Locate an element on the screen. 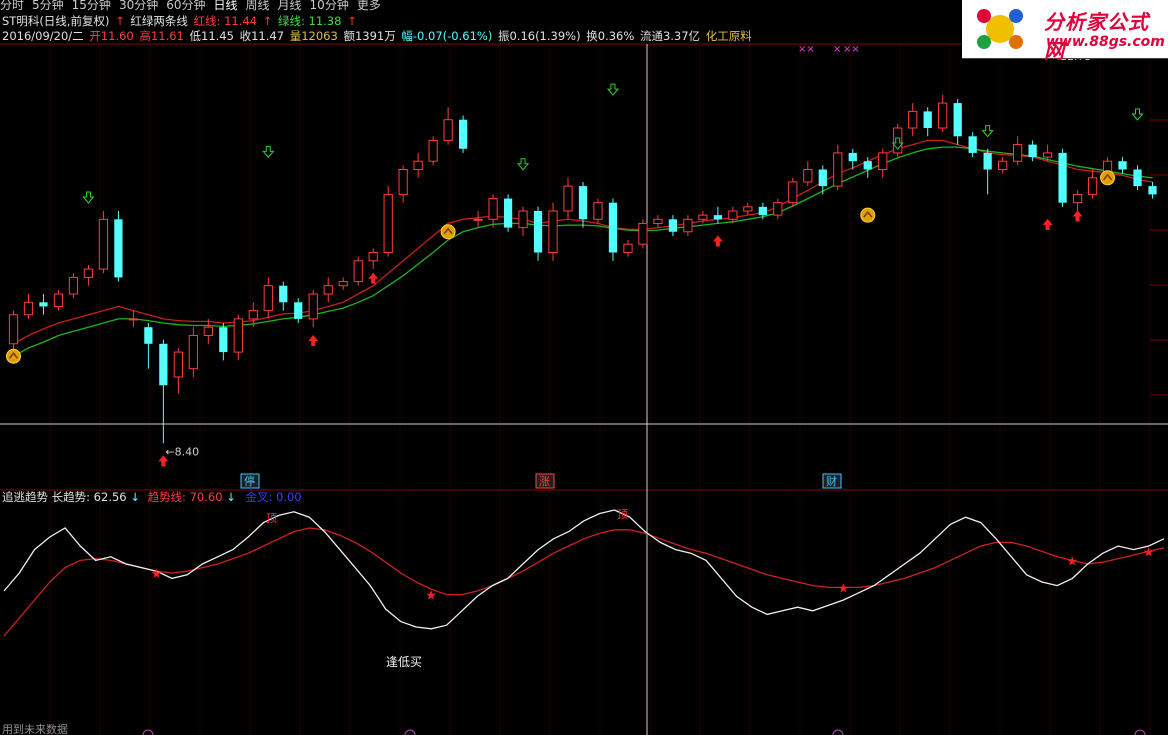 The height and width of the screenshot is (735, 1168). buy-low-label: 逢低买 is located at coordinates (404, 662).